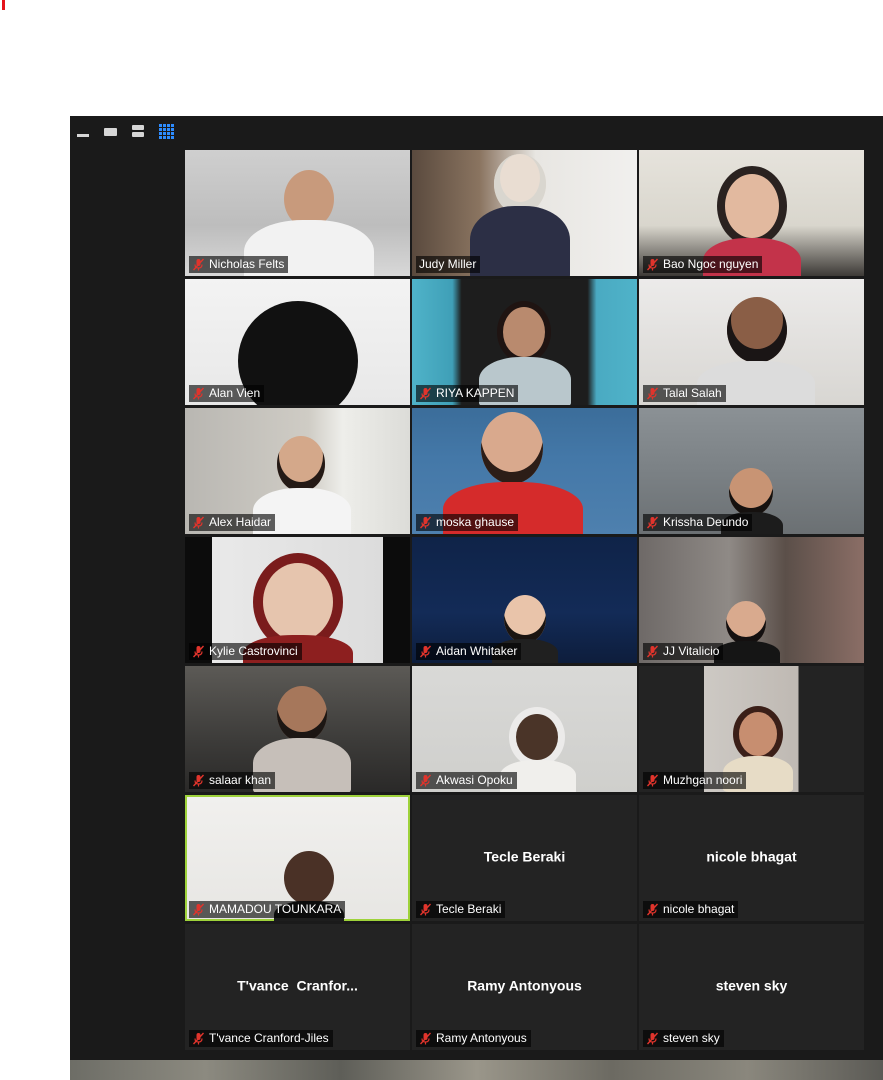 The width and height of the screenshot is (883, 1080). What do you see at coordinates (253, 651) in the screenshot?
I see `participant-name: Kylie Castrovinci` at bounding box center [253, 651].